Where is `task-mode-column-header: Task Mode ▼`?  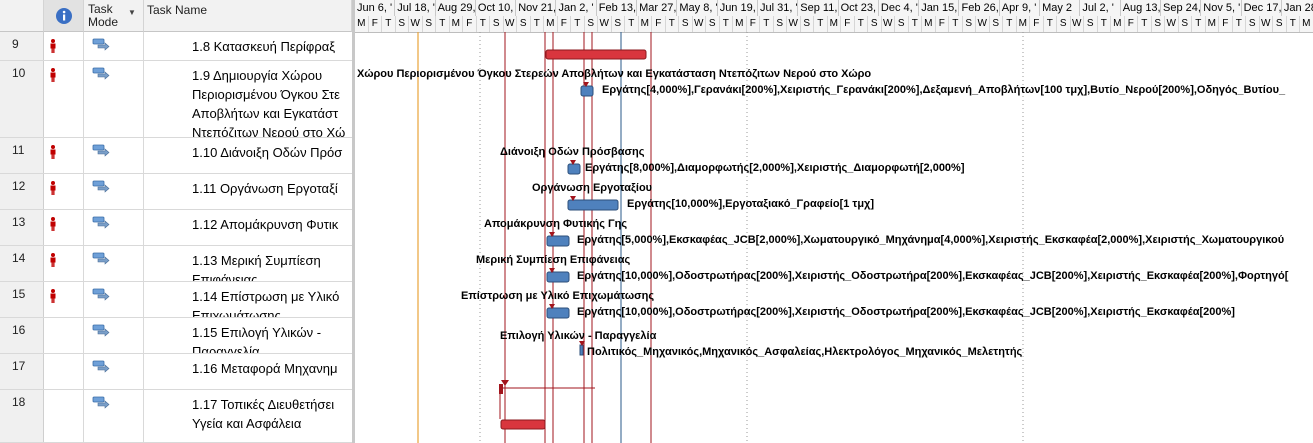
task-mode-column-header: Task Mode ▼ is located at coordinates (114, 16).